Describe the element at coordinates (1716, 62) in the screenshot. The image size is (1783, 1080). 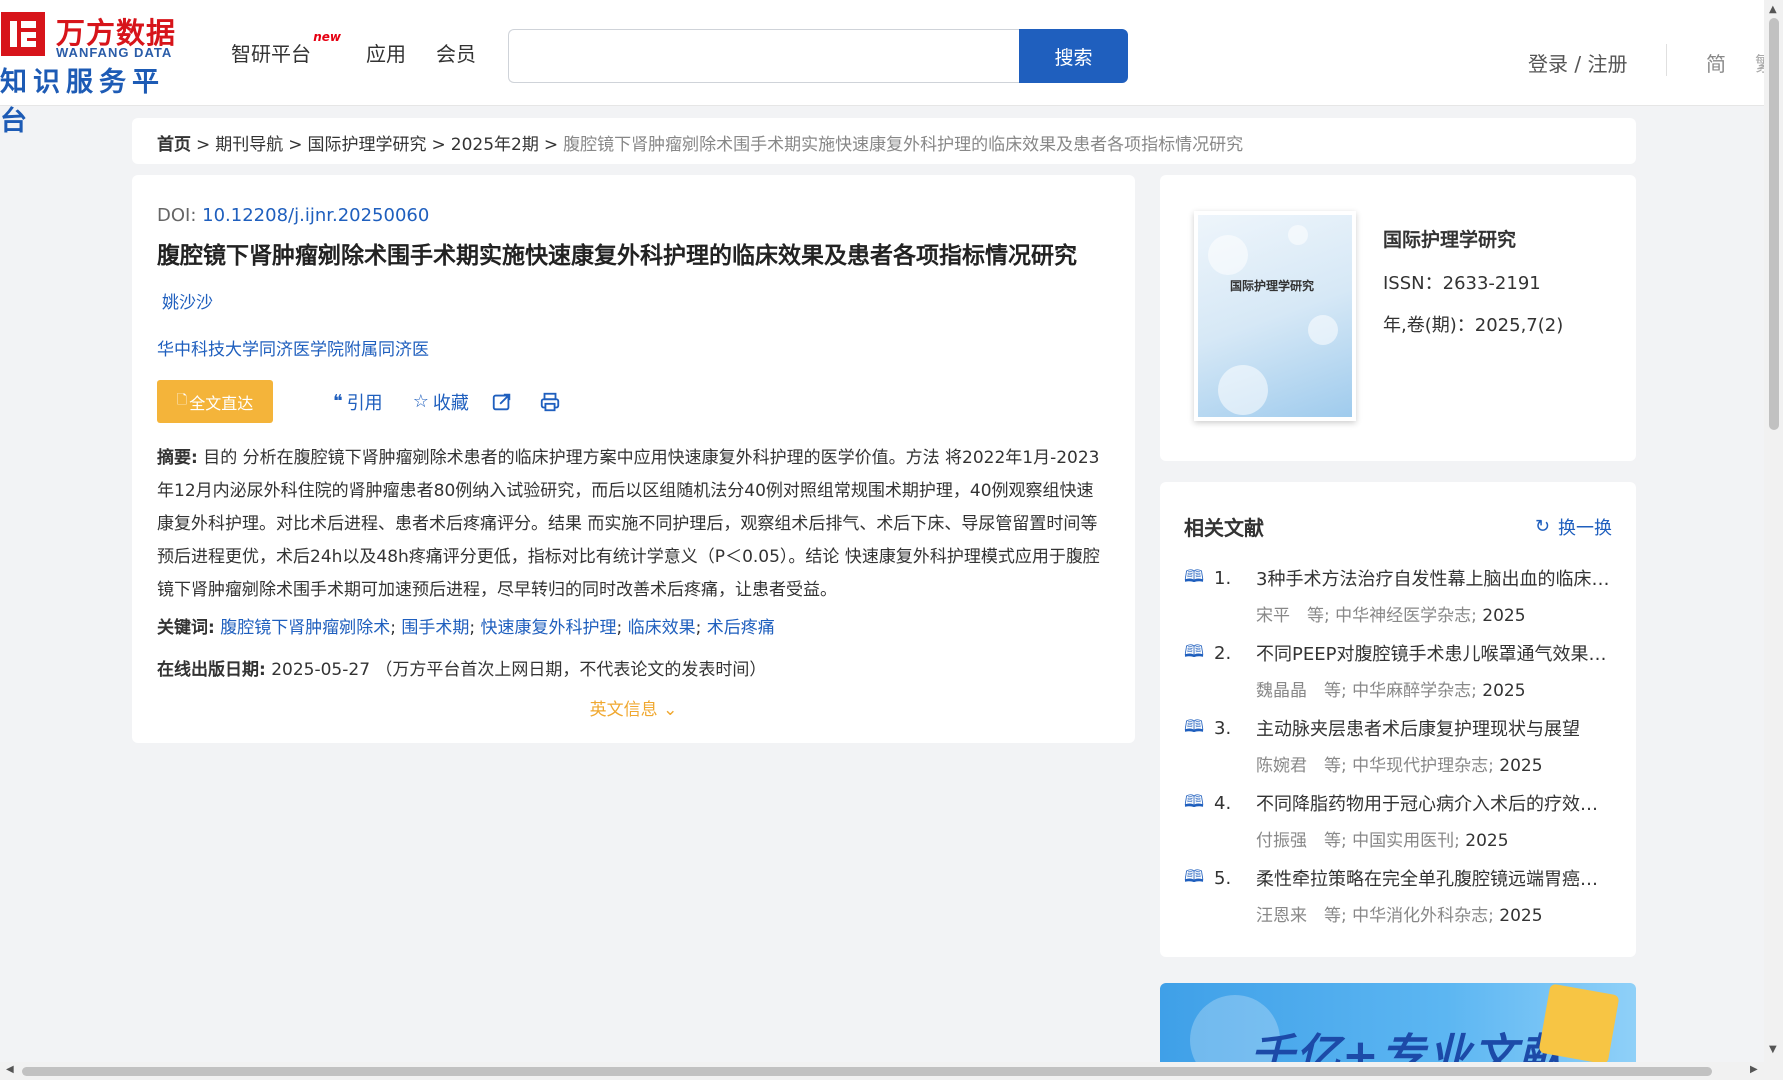
I see `lang-simplified-button: 简` at that location.